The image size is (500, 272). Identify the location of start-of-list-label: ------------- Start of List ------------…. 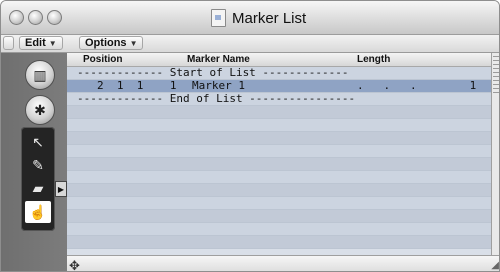
(213, 72).